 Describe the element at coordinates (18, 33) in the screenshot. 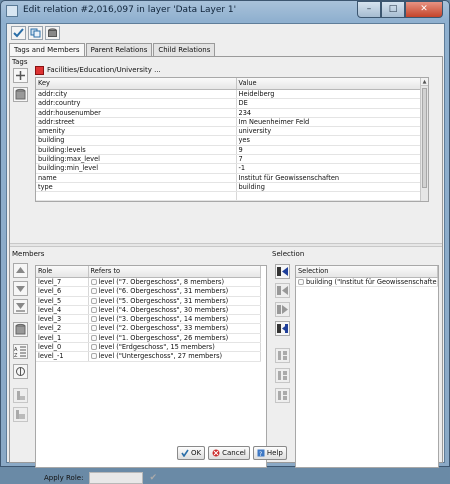

I see `apply-icon` at that location.